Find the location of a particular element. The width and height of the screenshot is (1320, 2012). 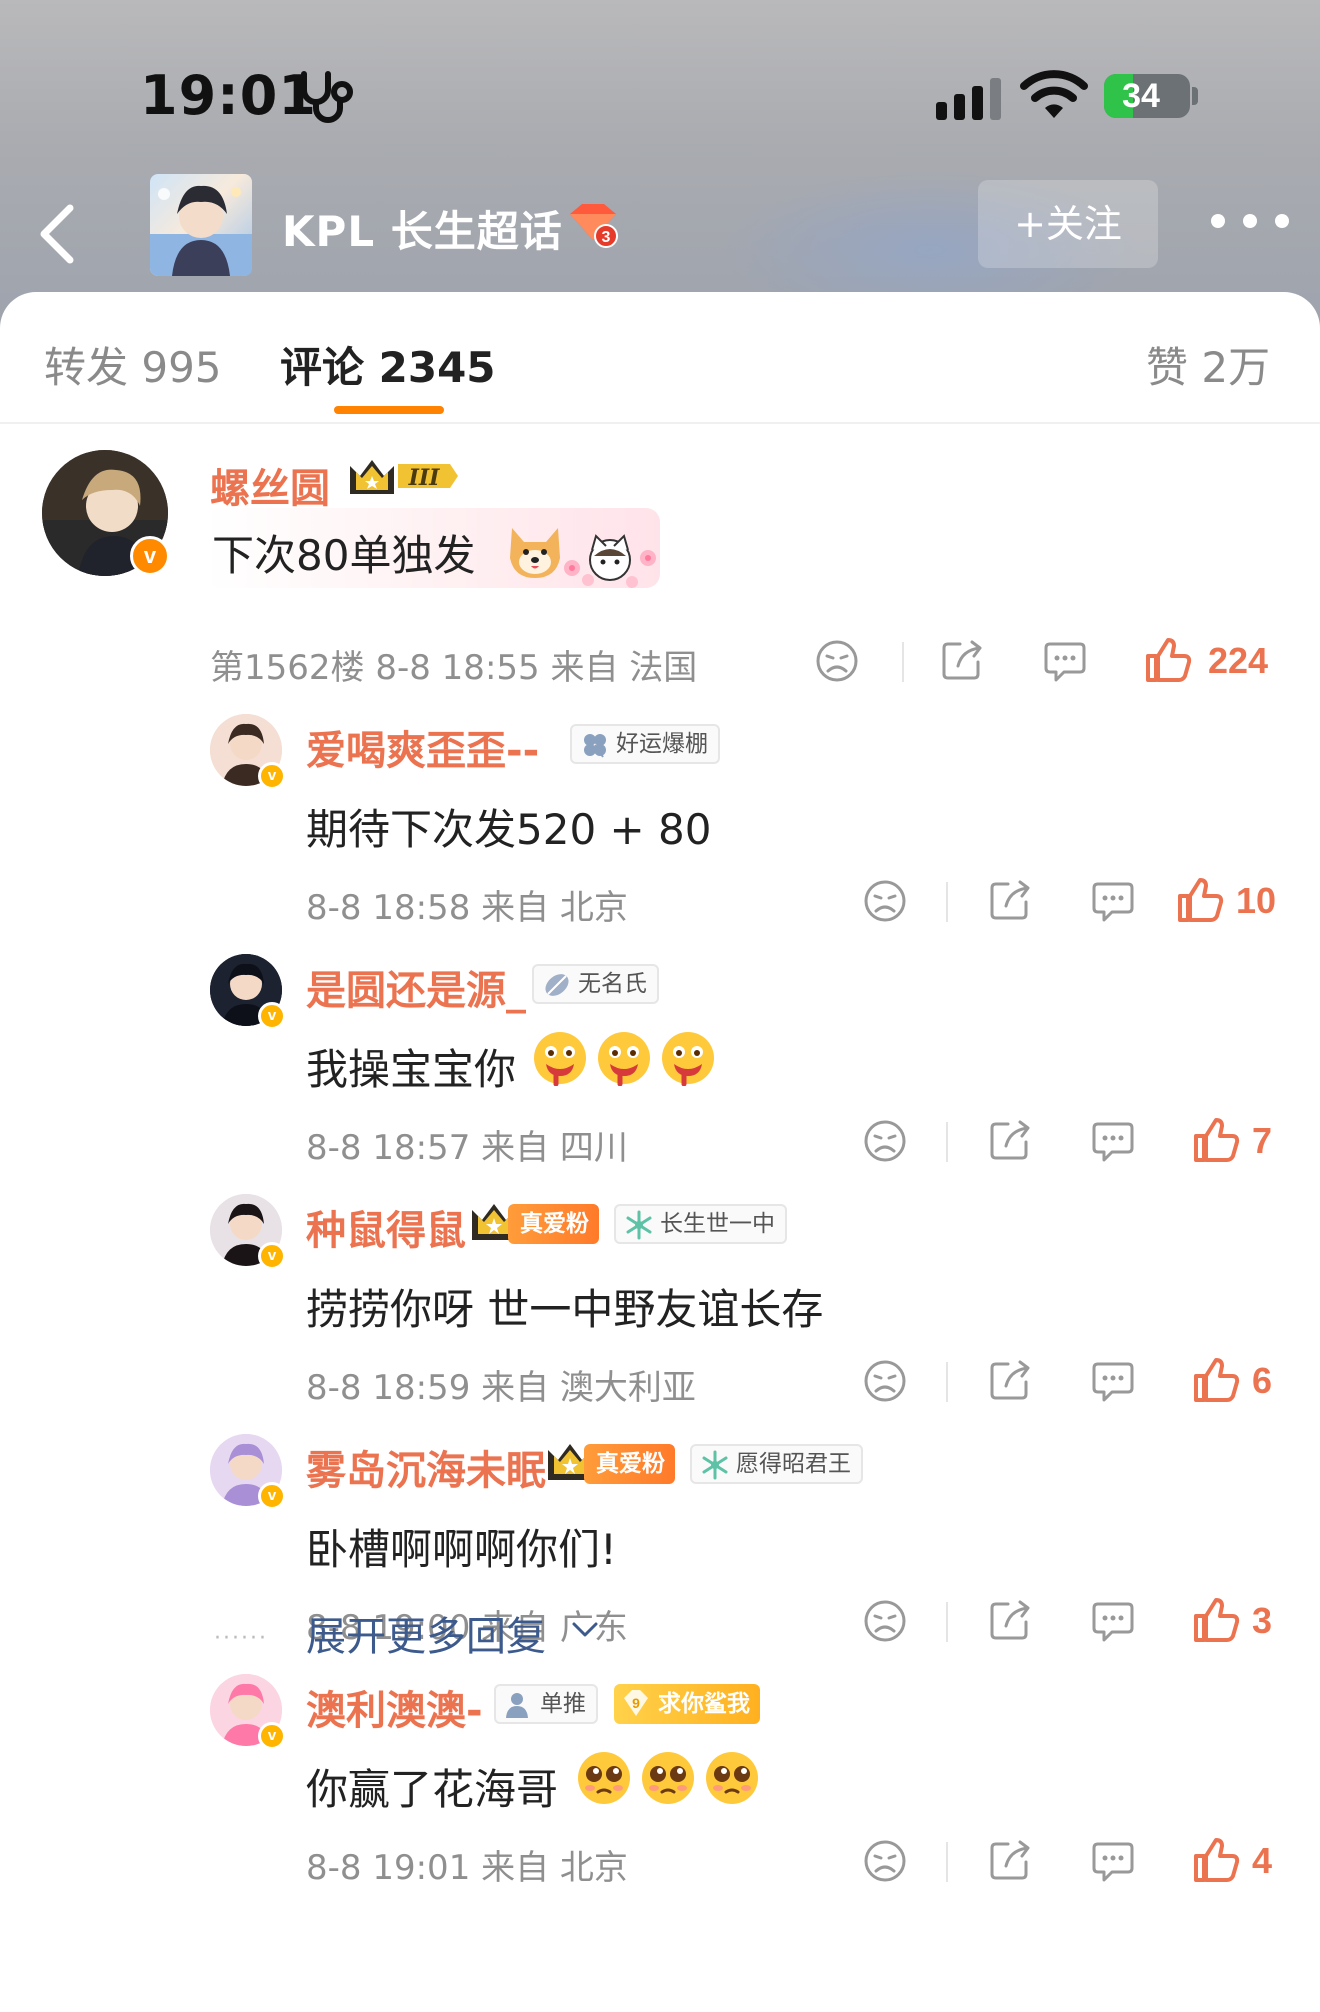

battery-indicator: 34 is located at coordinates (1147, 96).